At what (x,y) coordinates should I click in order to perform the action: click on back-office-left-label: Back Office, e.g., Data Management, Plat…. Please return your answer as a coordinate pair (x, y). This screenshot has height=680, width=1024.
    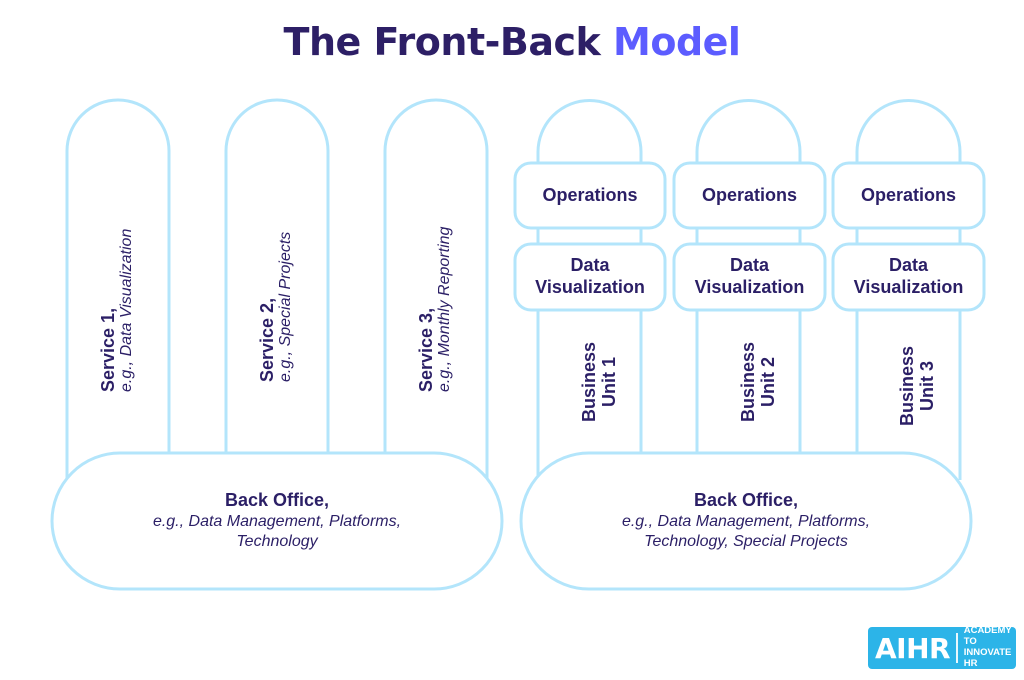
    Looking at the image, I should click on (277, 520).